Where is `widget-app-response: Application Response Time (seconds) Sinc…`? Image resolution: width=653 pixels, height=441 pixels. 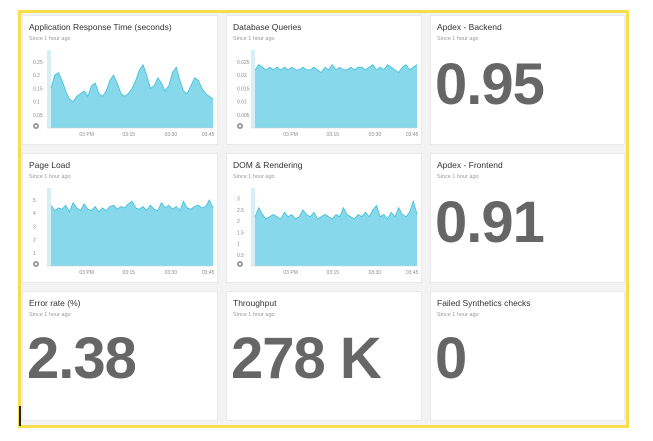
widget-app-response: Application Response Time (seconds) Sinc… is located at coordinates (120, 80).